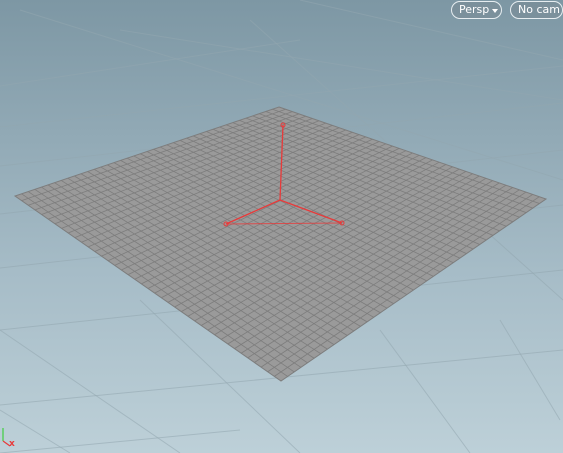 Image resolution: width=563 pixels, height=453 pixels. Describe the element at coordinates (539, 9) in the screenshot. I see `camera-menu-label: No cam` at that location.